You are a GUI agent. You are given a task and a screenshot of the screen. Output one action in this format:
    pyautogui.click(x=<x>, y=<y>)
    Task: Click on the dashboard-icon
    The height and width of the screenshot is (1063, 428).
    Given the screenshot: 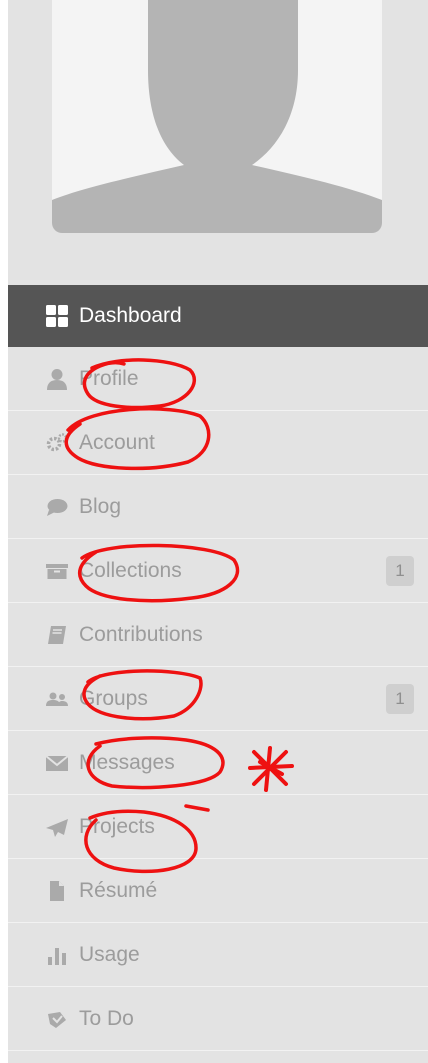 What is the action you would take?
    pyautogui.click(x=57, y=316)
    